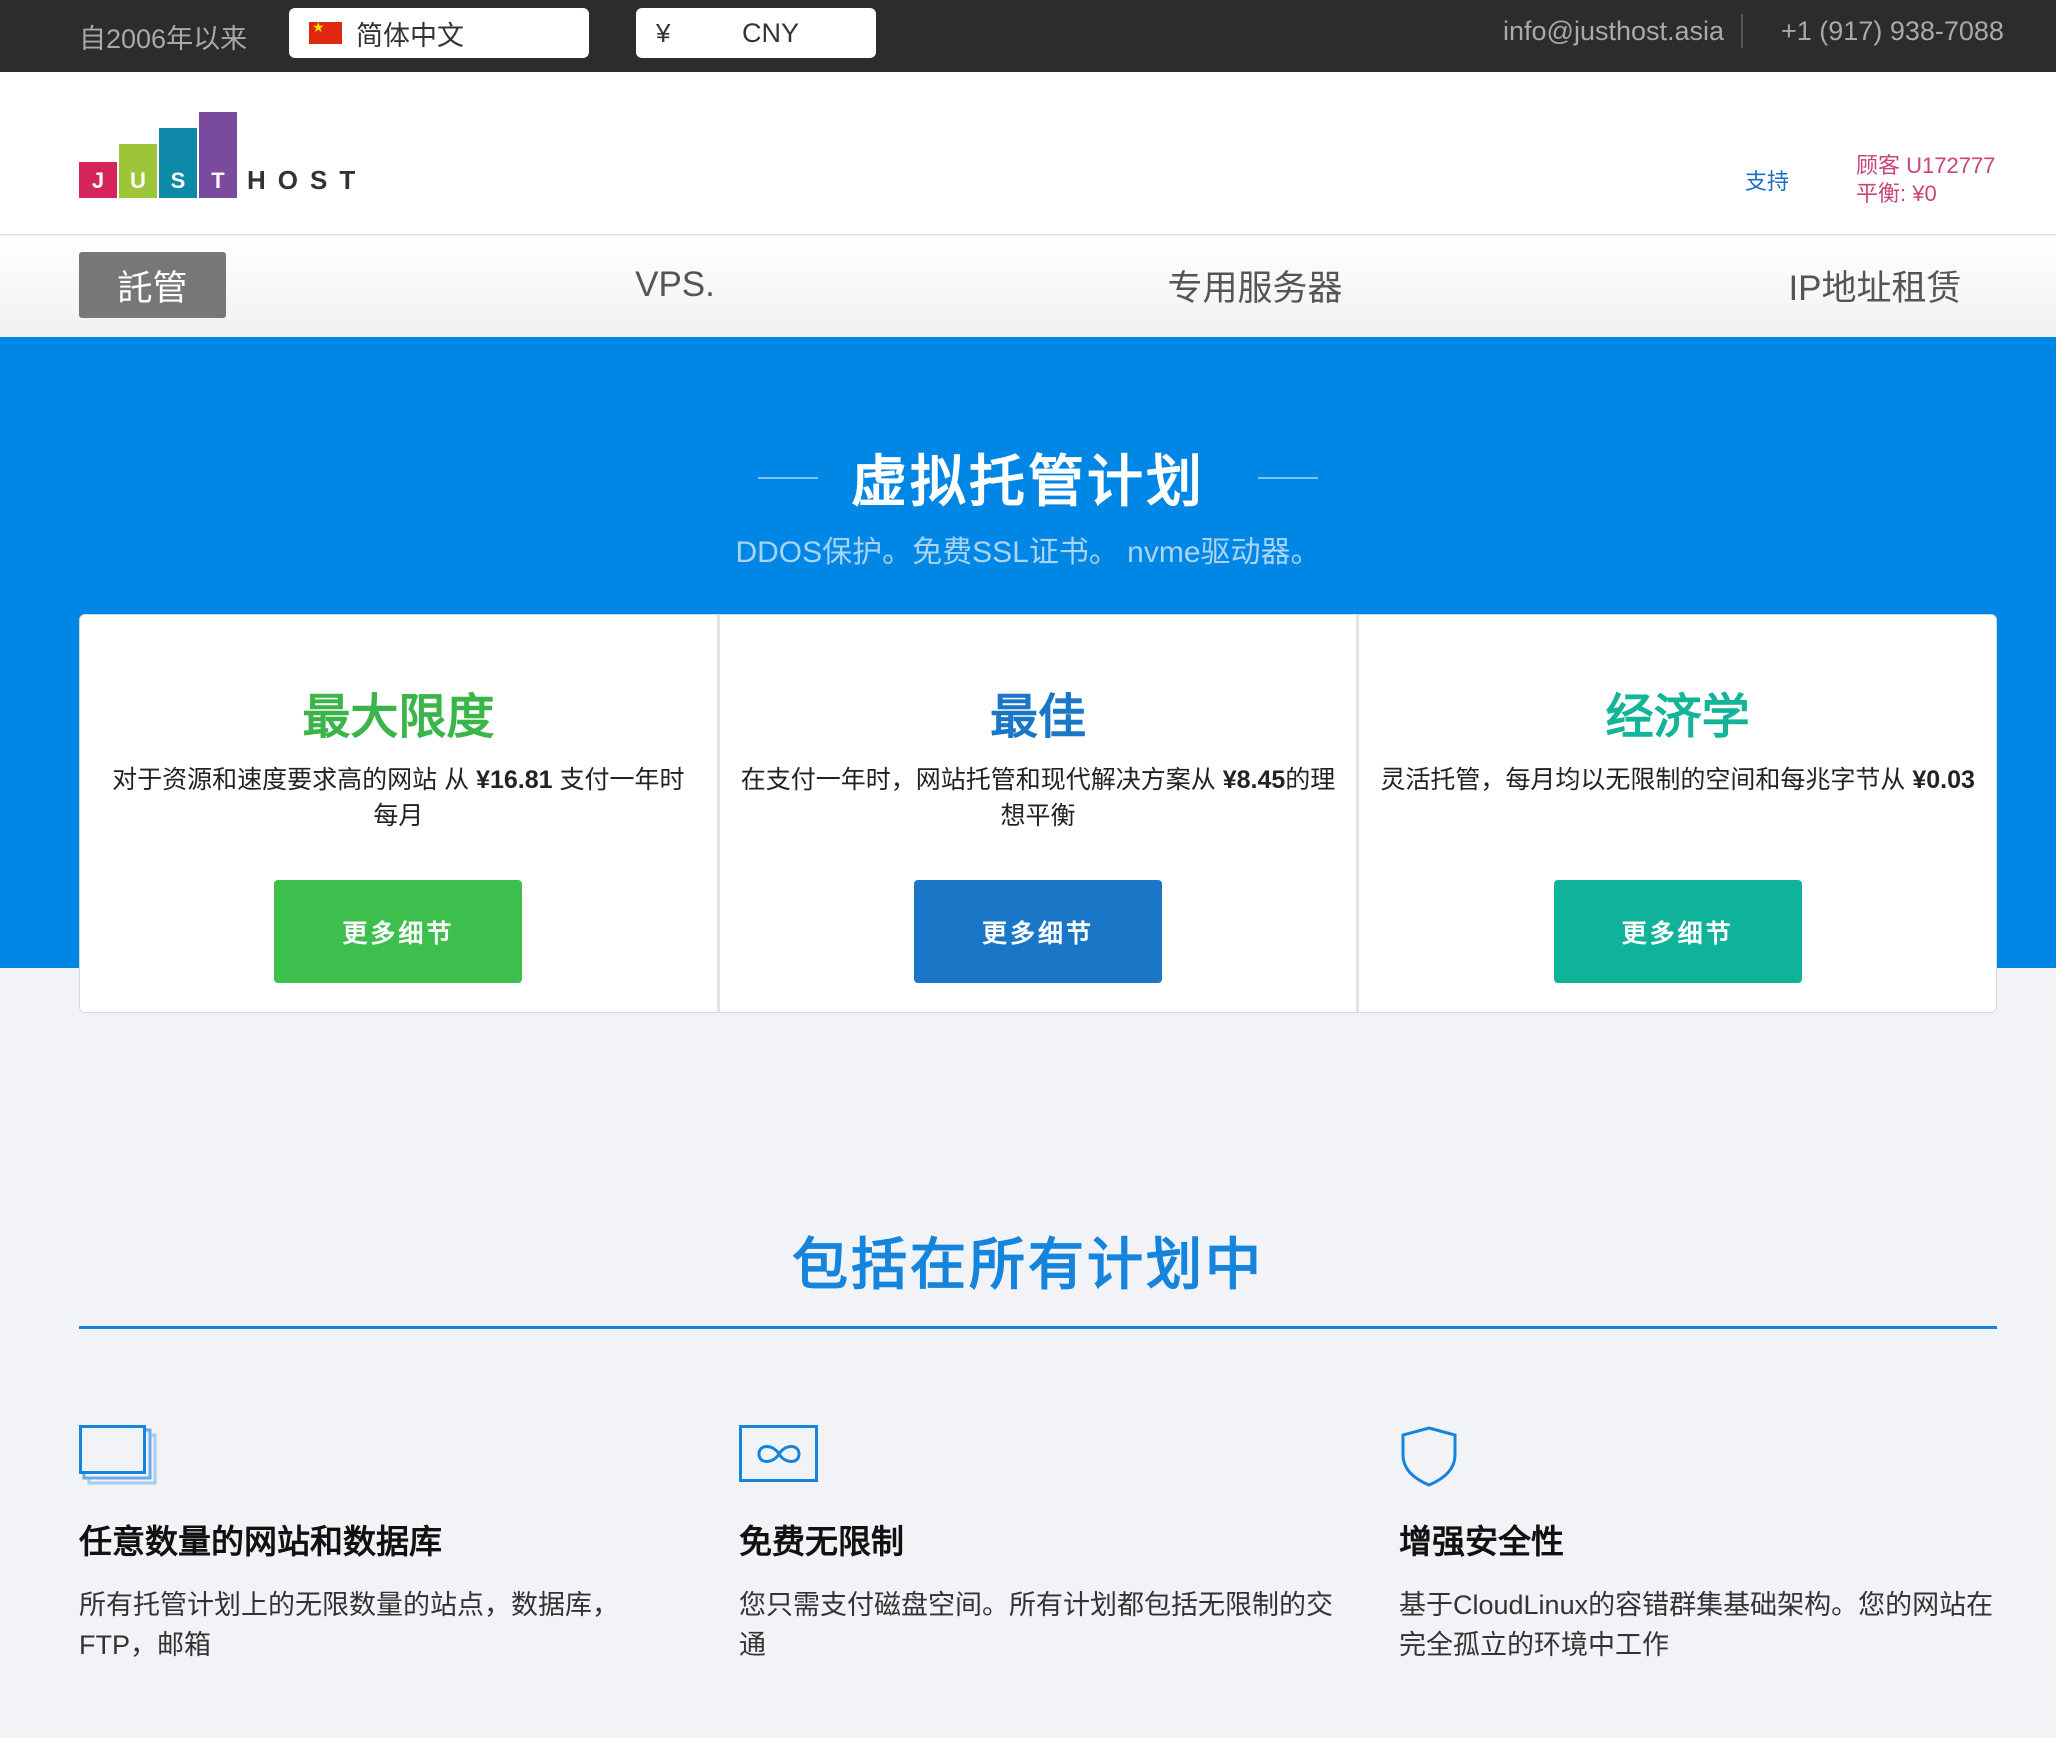 The width and height of the screenshot is (2056, 1738). What do you see at coordinates (1696, 1625) in the screenshot?
I see `feature-description: 基于CloudLinux的容错群集基础架构。您的网站在完全孤立的环境中工作` at bounding box center [1696, 1625].